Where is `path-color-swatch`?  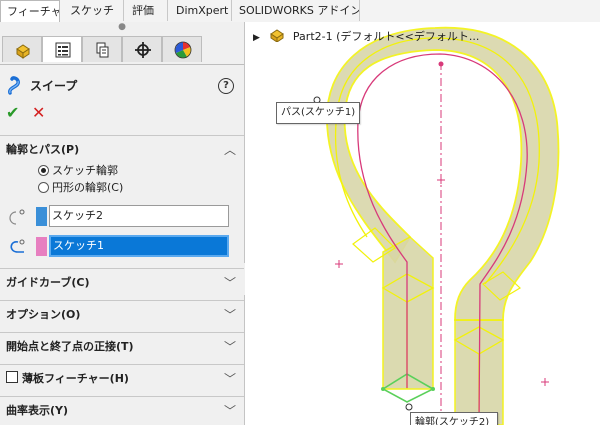 path-color-swatch is located at coordinates (41, 246).